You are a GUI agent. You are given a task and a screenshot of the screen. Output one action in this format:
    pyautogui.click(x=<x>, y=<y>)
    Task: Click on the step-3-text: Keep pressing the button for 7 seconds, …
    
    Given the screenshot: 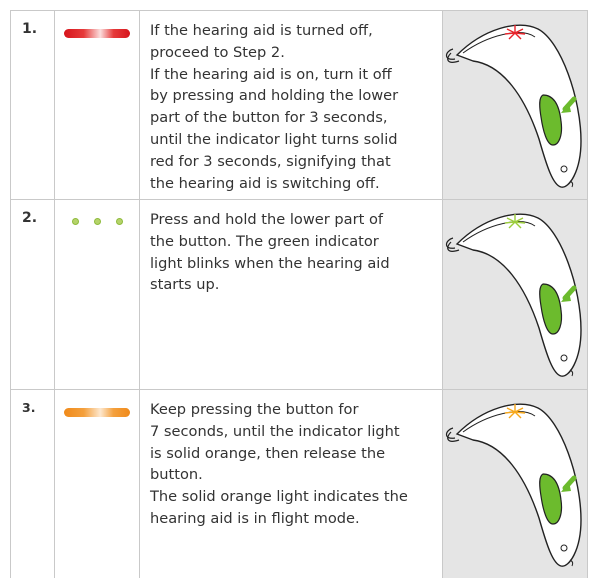 What is the action you would take?
    pyautogui.click(x=279, y=464)
    